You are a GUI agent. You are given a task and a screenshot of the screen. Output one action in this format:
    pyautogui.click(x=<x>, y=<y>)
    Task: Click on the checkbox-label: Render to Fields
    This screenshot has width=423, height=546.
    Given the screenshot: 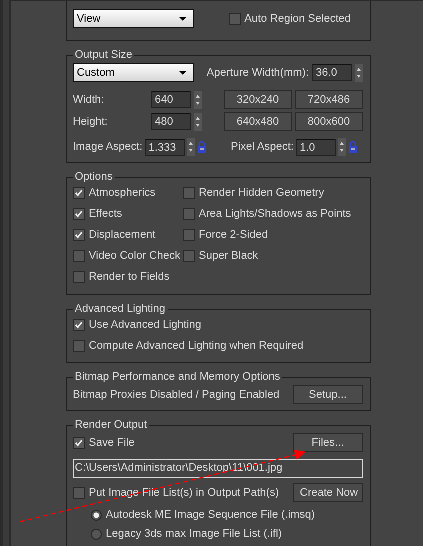 What is the action you would take?
    pyautogui.click(x=129, y=277)
    